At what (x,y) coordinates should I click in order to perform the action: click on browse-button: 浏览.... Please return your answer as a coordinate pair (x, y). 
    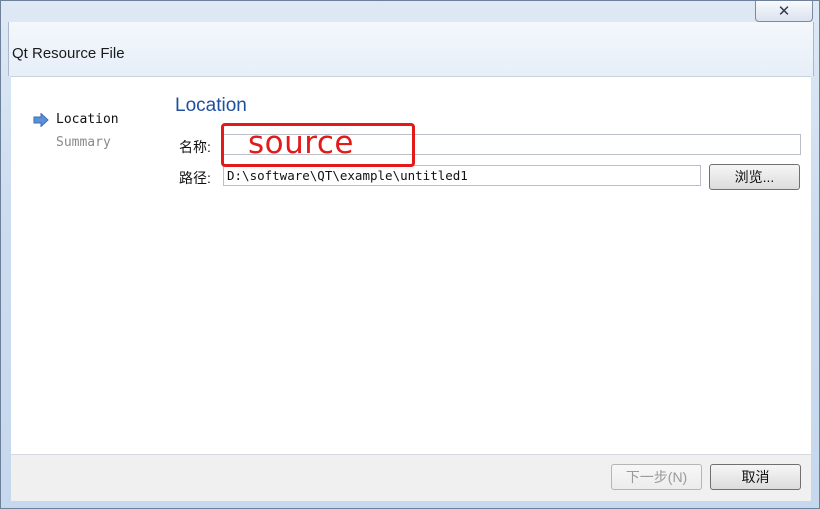
    Looking at the image, I should click on (754, 177).